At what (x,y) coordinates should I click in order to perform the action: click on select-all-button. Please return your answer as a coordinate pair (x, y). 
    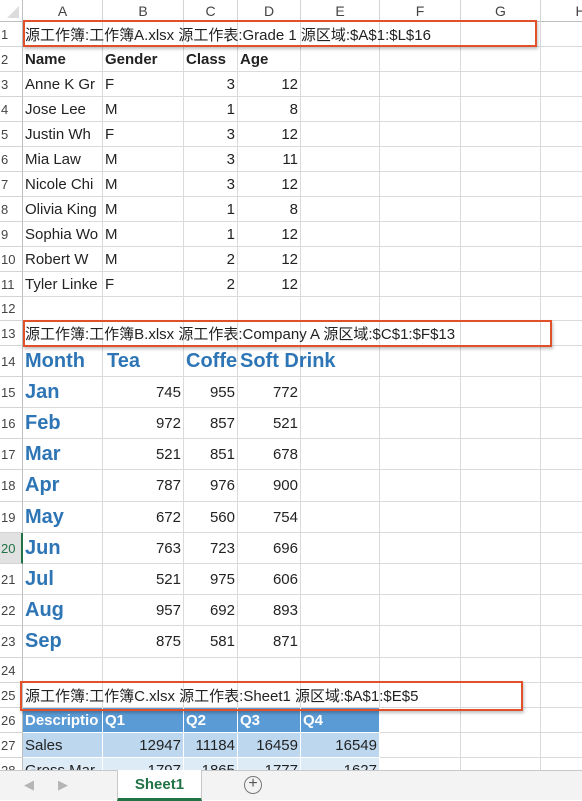
    Looking at the image, I should click on (11, 11).